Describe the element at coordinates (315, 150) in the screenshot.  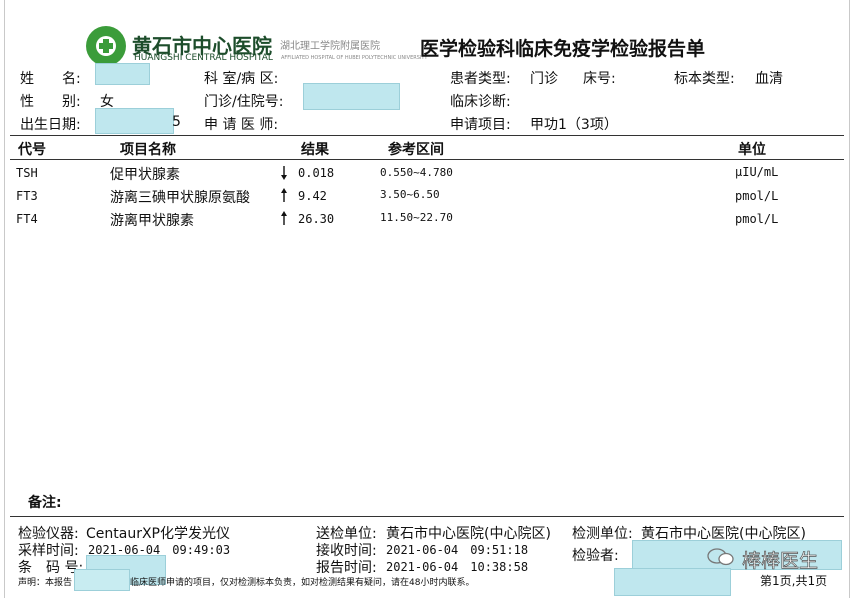
I see `col-header-result: 结果` at that location.